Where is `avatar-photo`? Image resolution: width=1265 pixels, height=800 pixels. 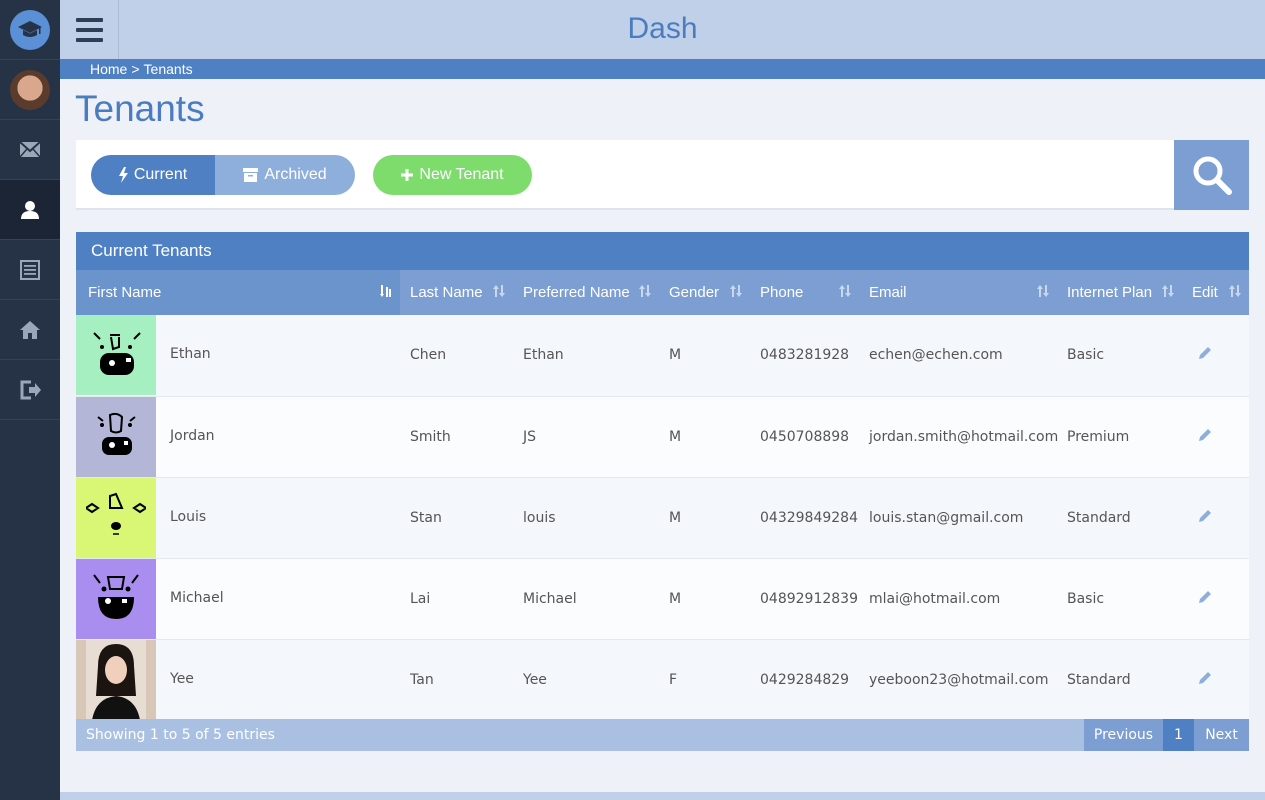
avatar-photo is located at coordinates (30, 89).